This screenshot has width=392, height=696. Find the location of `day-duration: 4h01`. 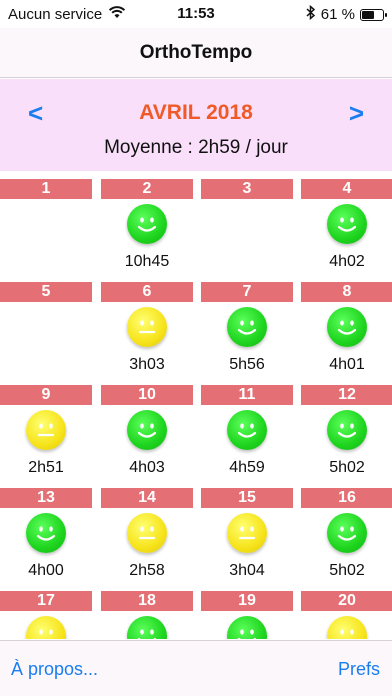

day-duration: 4h01 is located at coordinates (347, 364).